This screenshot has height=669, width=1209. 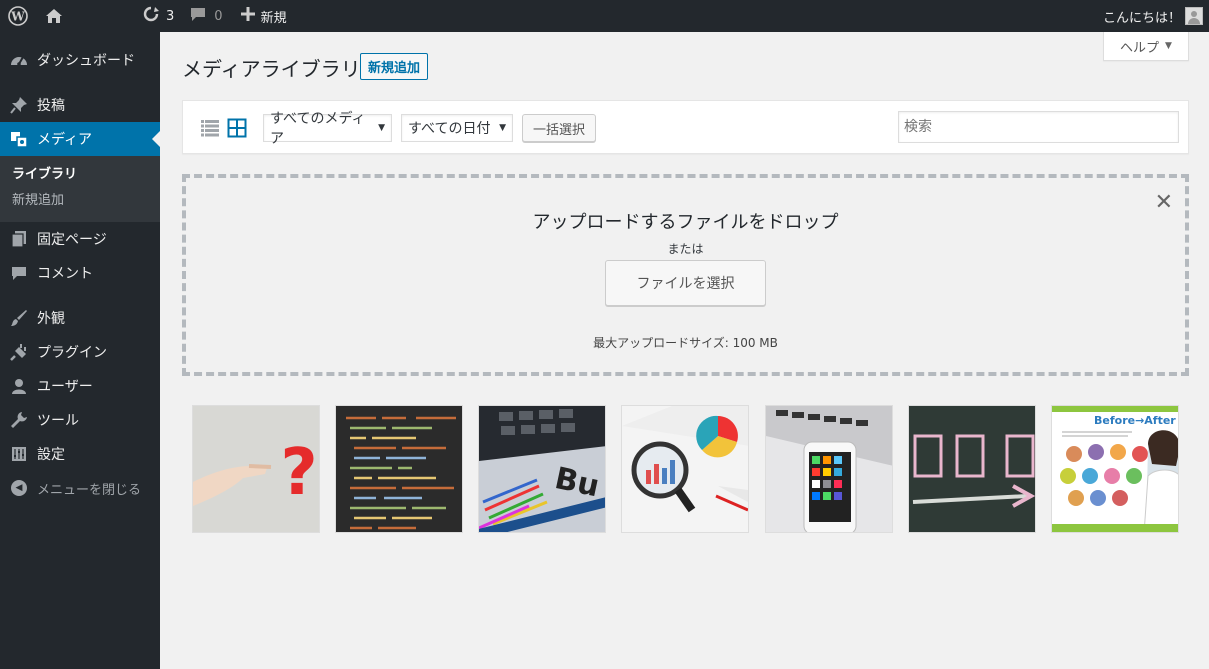 What do you see at coordinates (80, 420) in the screenshot?
I see `sidebar-item-tools: ツール` at bounding box center [80, 420].